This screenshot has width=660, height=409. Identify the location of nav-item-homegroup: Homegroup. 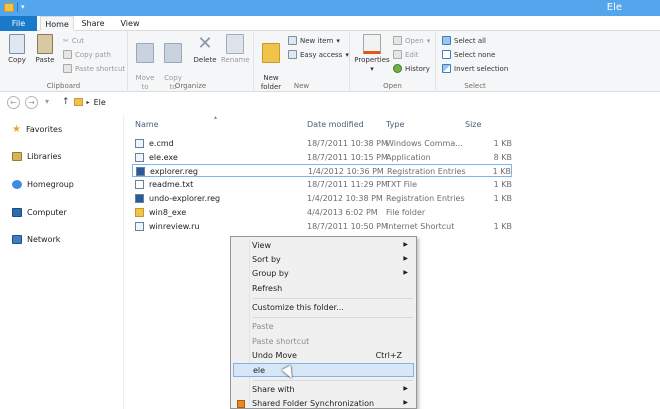
(43, 184).